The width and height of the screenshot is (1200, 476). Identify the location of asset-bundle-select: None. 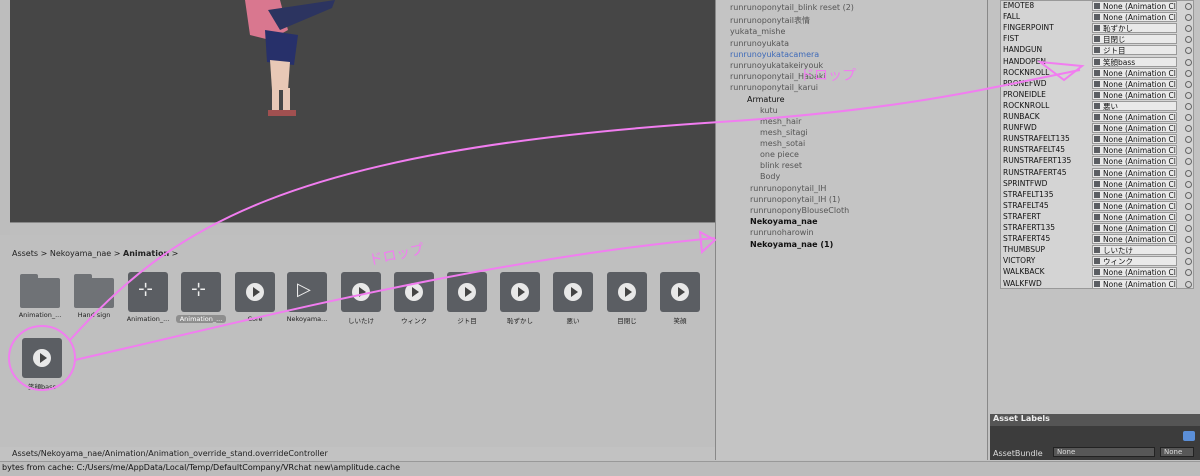
(1104, 452).